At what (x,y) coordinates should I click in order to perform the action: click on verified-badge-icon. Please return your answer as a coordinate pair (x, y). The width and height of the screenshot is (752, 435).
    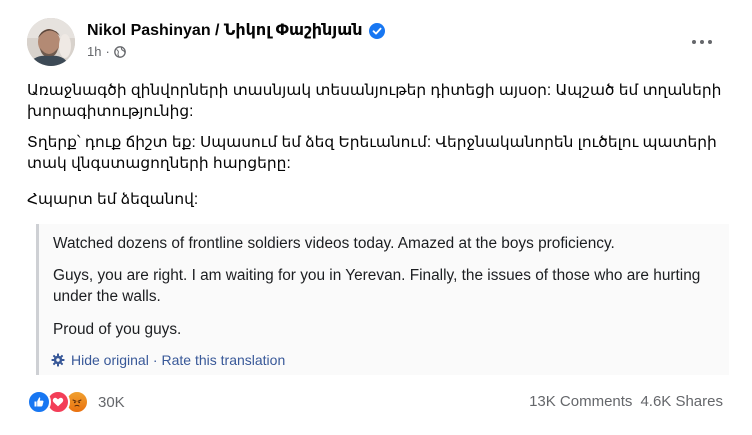
    Looking at the image, I should click on (376, 31).